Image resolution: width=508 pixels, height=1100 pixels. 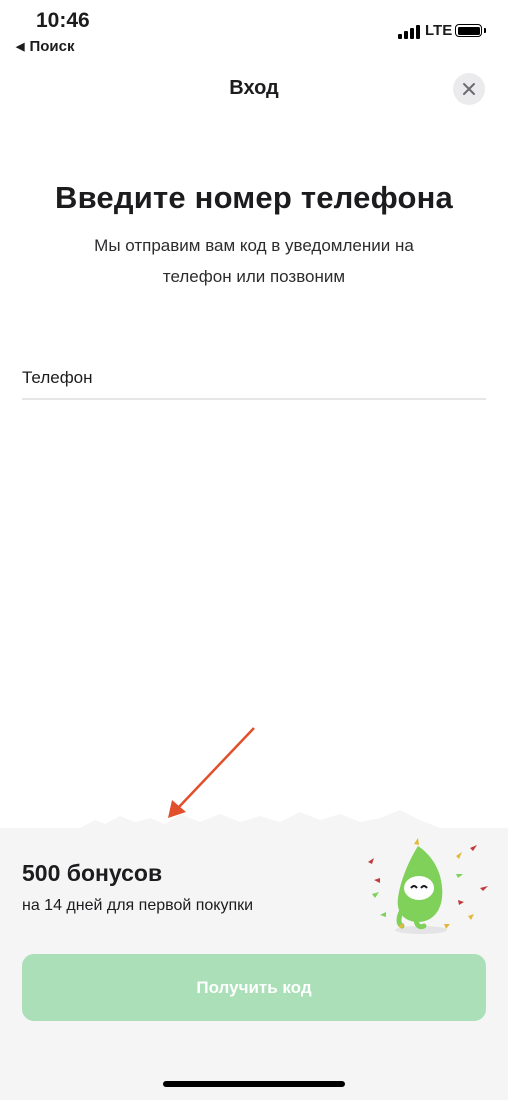 What do you see at coordinates (52, 46) in the screenshot?
I see `back-app-label: Поиск` at bounding box center [52, 46].